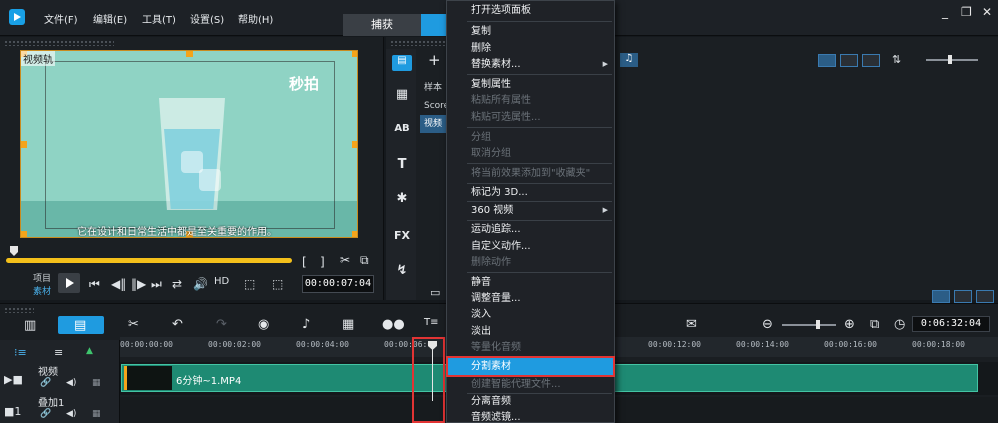 The image size is (998, 423). What do you see at coordinates (951, 324) in the screenshot?
I see `project-duration: 0:06:32:04` at bounding box center [951, 324].